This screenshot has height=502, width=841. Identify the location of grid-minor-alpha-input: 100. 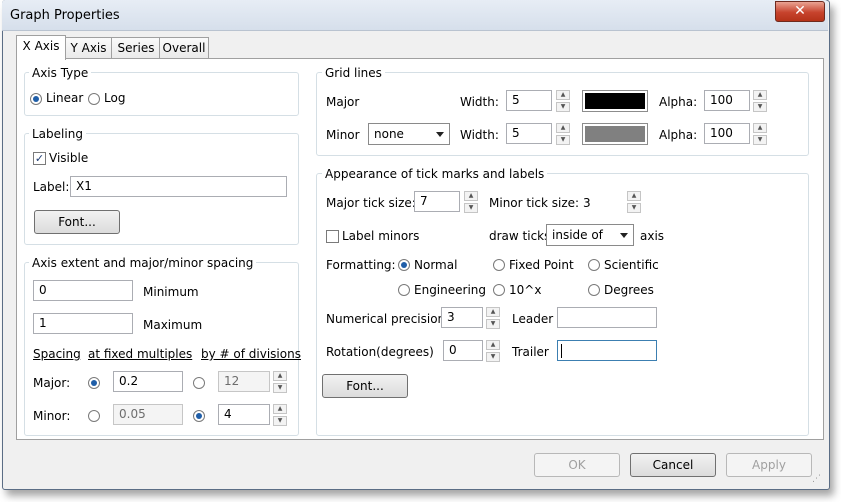
(727, 133).